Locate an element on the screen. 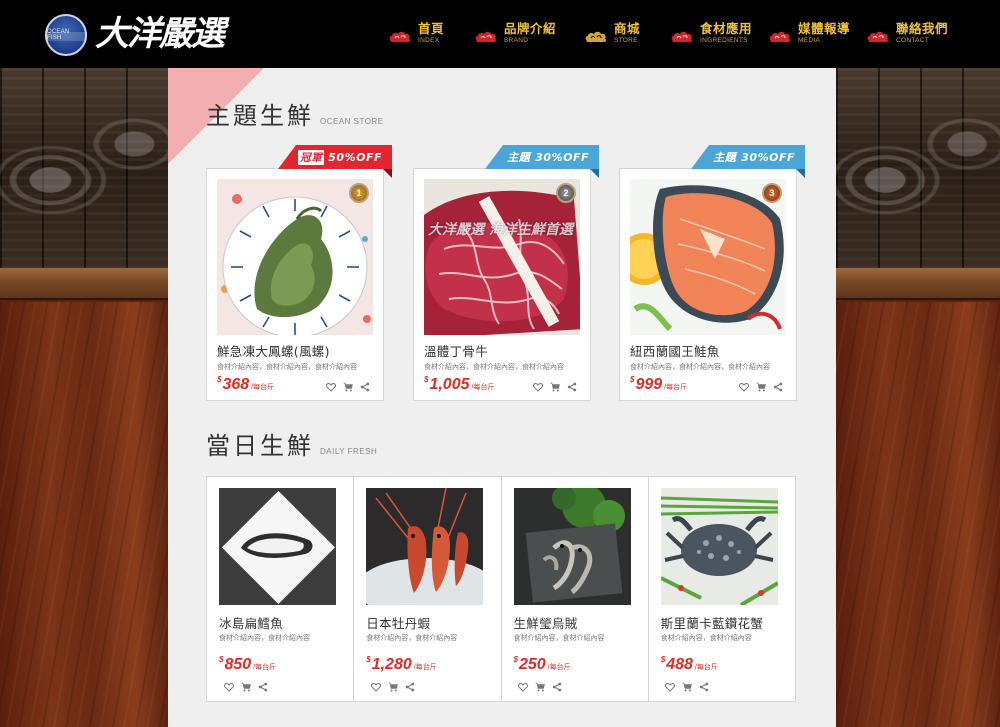 The width and height of the screenshot is (1000, 727). nav-label: 媒體報導 is located at coordinates (824, 28).